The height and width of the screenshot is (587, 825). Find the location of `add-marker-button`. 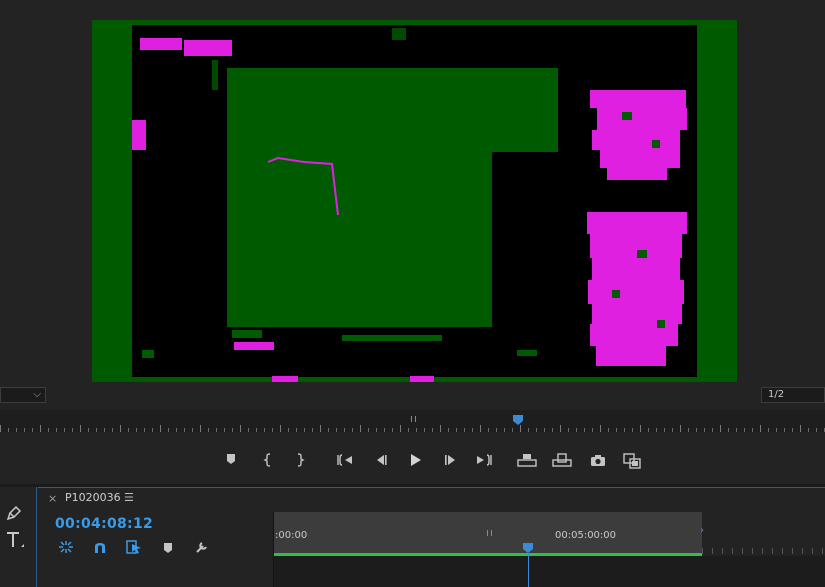

add-marker-button is located at coordinates (231, 460).